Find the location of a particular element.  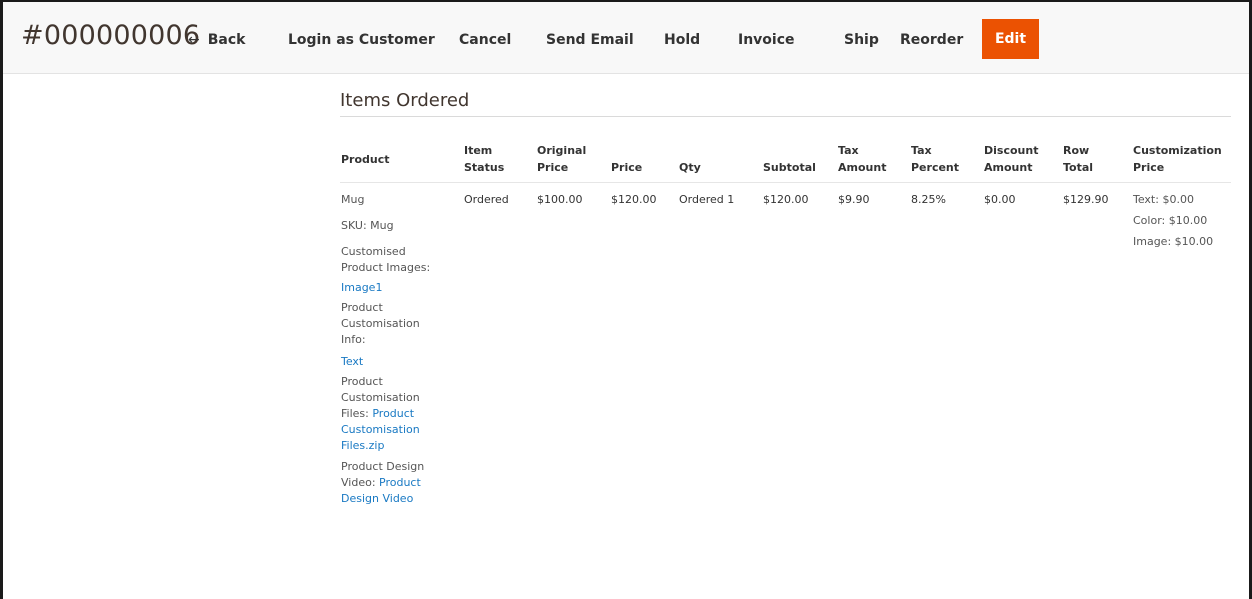

col-header-customization-price-line2: Price is located at coordinates (1149, 167).